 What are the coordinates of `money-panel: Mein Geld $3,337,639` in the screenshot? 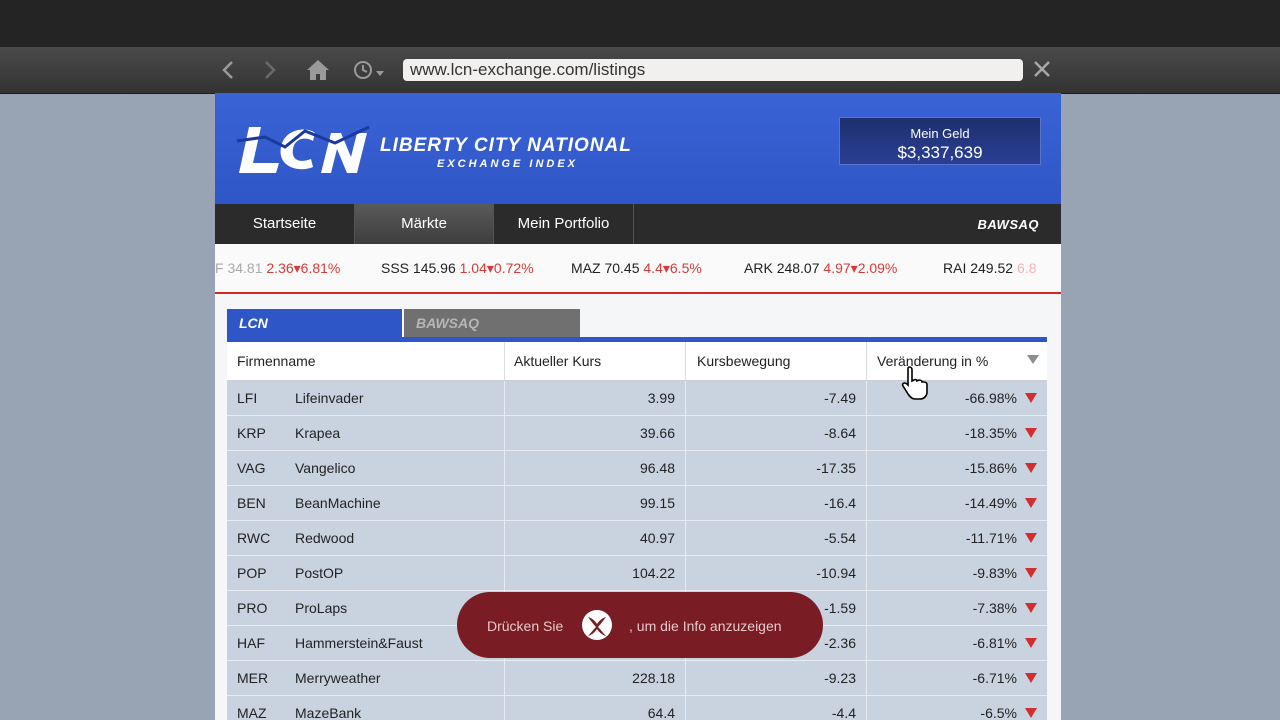 It's located at (940, 141).